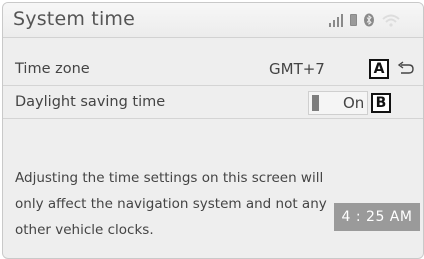 This screenshot has height=259, width=424. Describe the element at coordinates (381, 103) in the screenshot. I see `callout-b: B` at that location.